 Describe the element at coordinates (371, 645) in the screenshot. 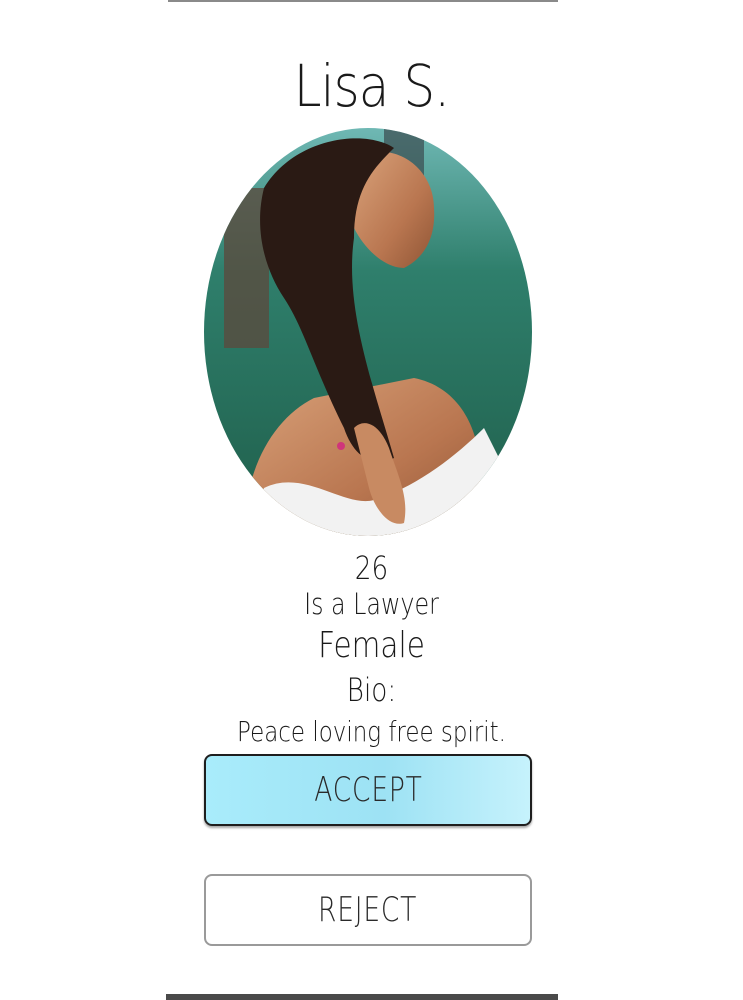

I see `profile-gender: Female` at that location.